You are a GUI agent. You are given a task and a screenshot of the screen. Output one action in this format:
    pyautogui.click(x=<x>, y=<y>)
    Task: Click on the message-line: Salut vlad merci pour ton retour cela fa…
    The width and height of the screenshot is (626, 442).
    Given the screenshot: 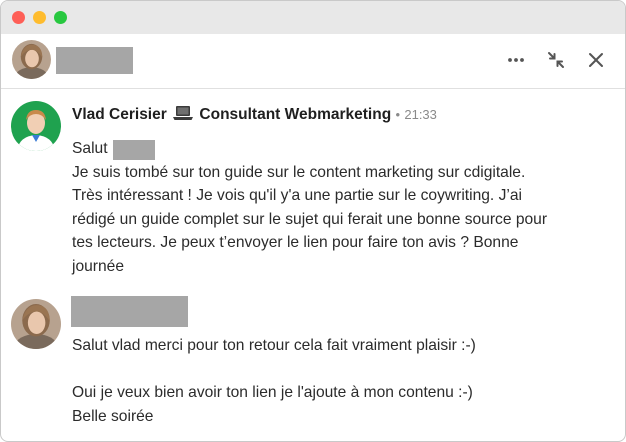 What is the action you would take?
    pyautogui.click(x=274, y=345)
    